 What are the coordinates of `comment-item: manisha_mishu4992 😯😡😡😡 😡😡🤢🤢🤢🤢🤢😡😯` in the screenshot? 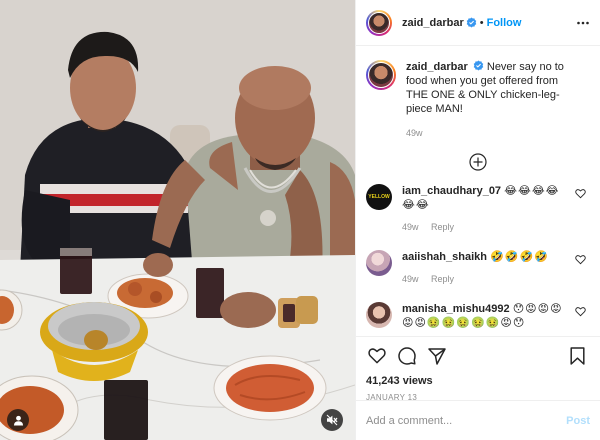 It's located at (478, 316).